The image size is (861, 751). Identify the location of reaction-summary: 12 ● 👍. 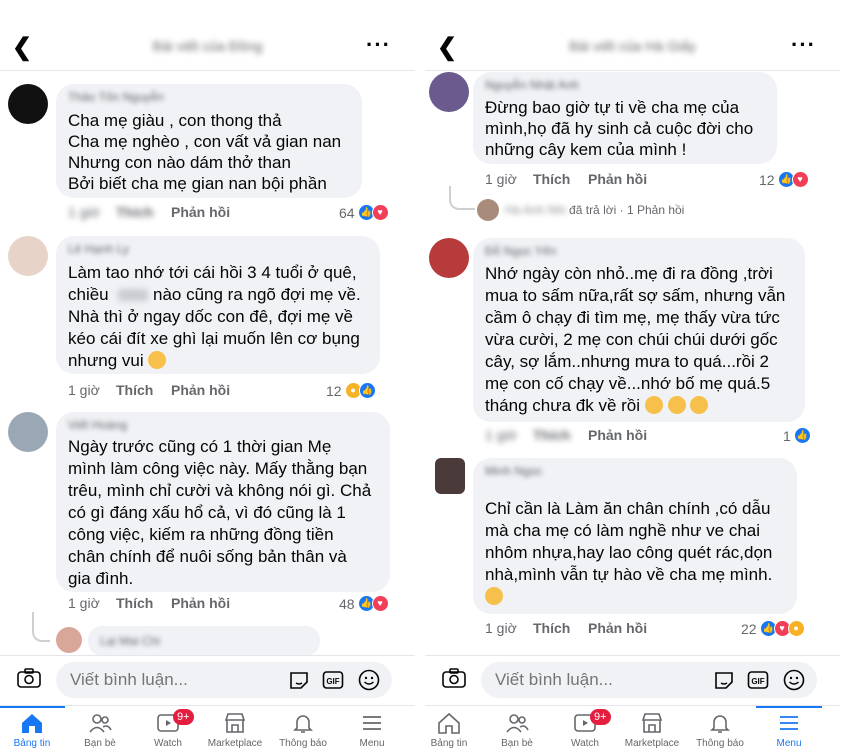
(351, 390).